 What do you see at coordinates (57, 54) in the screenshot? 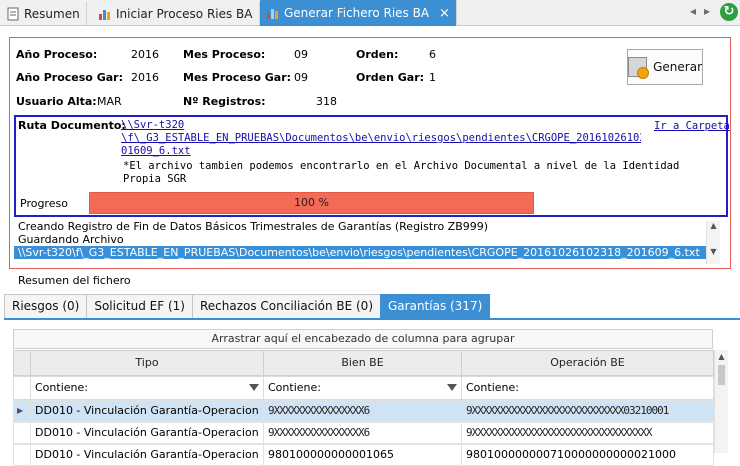
I see `anio-proceso-label: Año Proceso:` at bounding box center [57, 54].